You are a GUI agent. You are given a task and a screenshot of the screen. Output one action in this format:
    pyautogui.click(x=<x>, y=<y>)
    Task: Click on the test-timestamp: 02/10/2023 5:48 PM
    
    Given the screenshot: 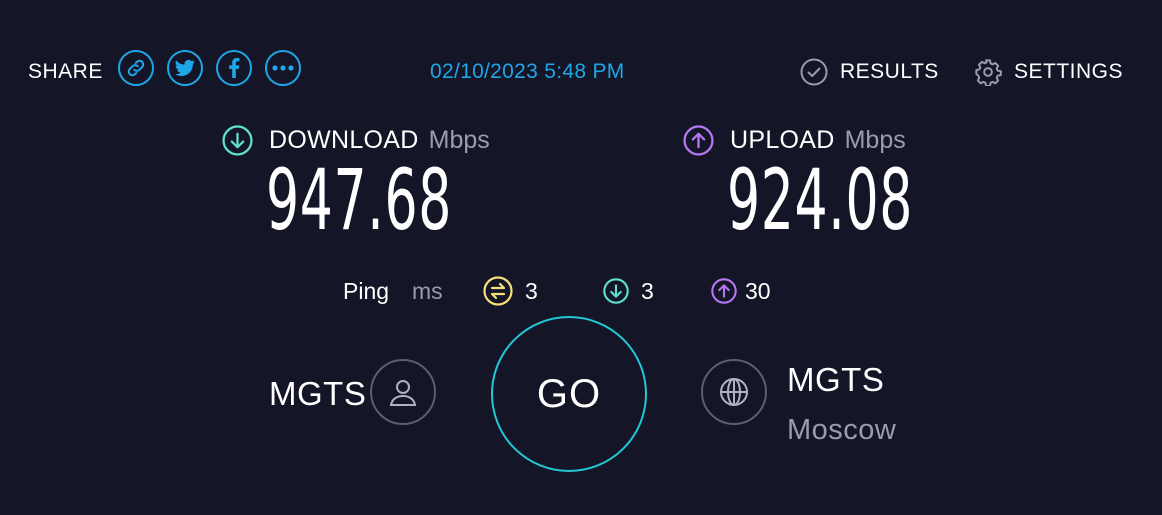 What is the action you would take?
    pyautogui.click(x=527, y=71)
    